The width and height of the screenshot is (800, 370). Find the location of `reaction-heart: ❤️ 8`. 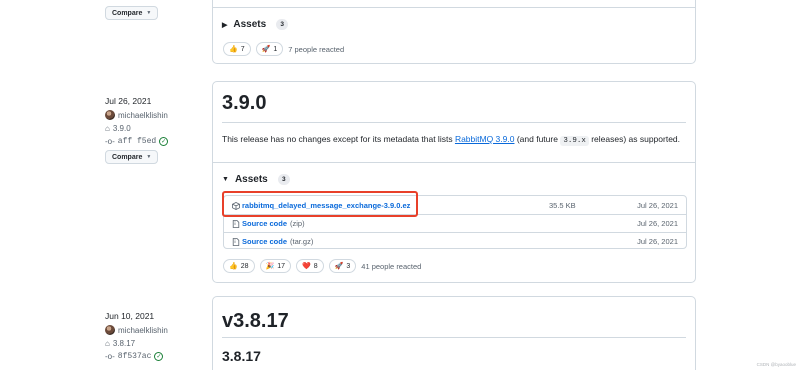

reaction-heart: ❤️ 8 is located at coordinates (310, 266).